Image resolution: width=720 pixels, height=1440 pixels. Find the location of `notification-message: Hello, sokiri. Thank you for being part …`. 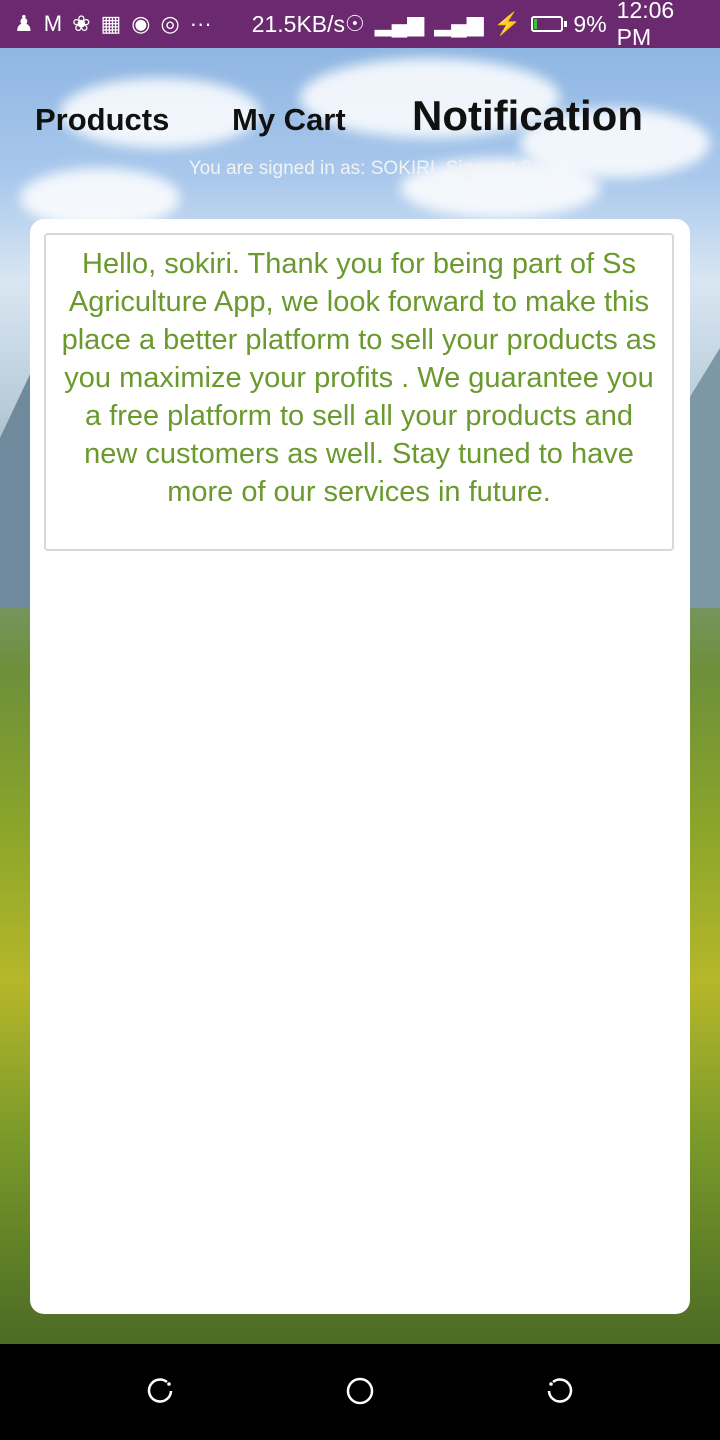

notification-message: Hello, sokiri. Thank you for being part … is located at coordinates (359, 378).